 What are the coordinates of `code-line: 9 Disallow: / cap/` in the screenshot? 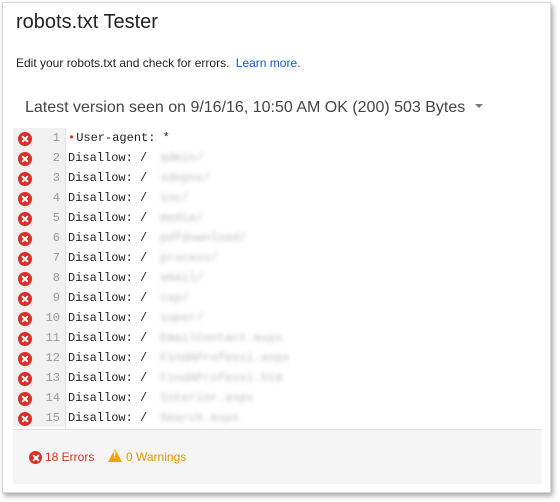 It's located at (163, 298).